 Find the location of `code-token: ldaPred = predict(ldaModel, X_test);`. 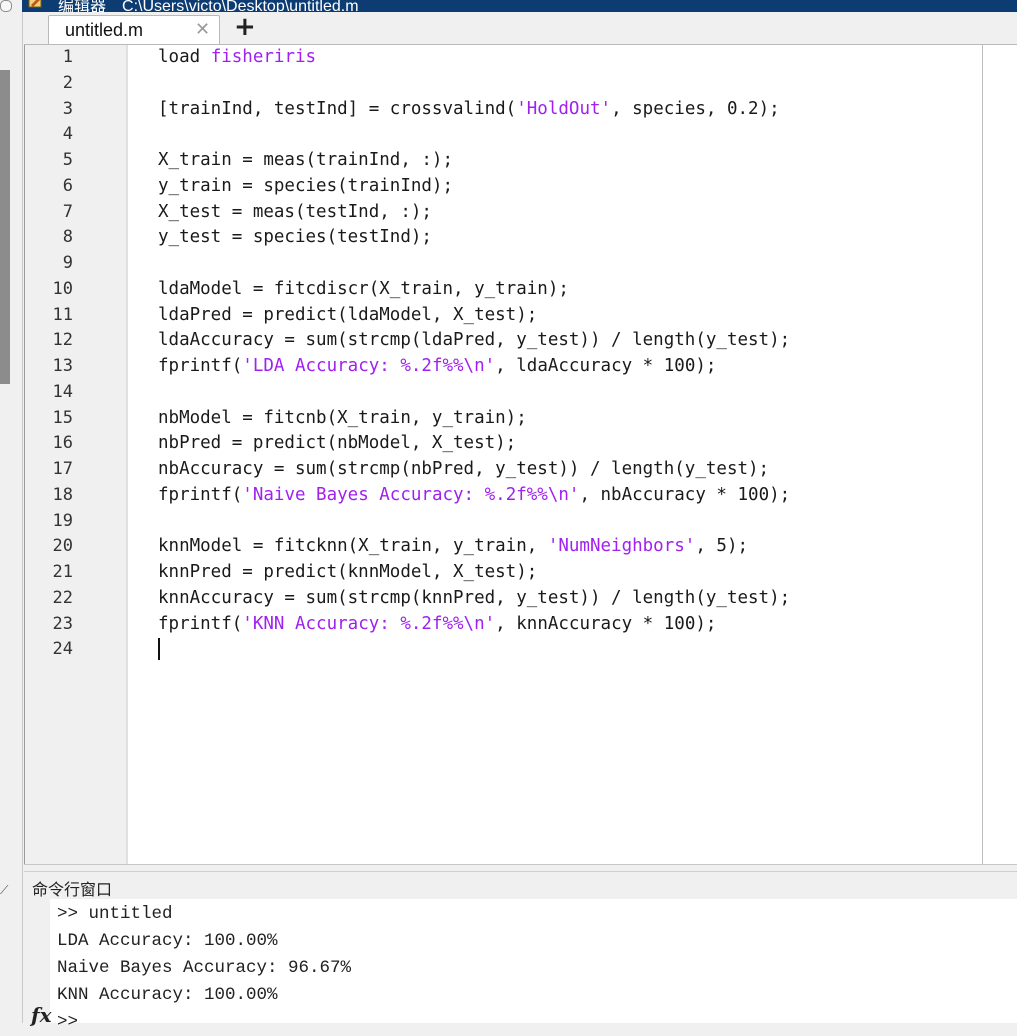

code-token: ldaPred = predict(ldaModel, X_test); is located at coordinates (348, 314).